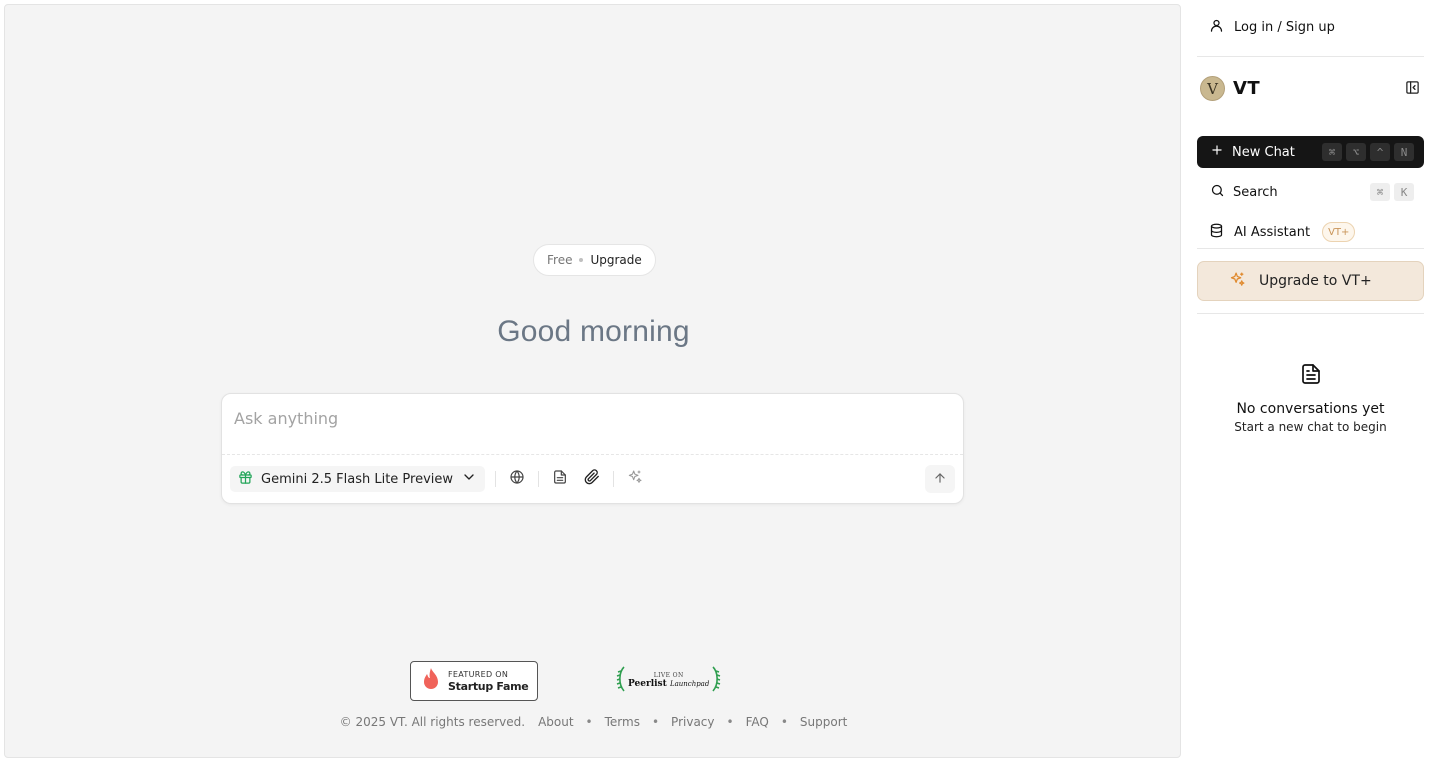 This screenshot has width=1440, height=761. I want to click on vt-plus-badge: VT+, so click(1339, 232).